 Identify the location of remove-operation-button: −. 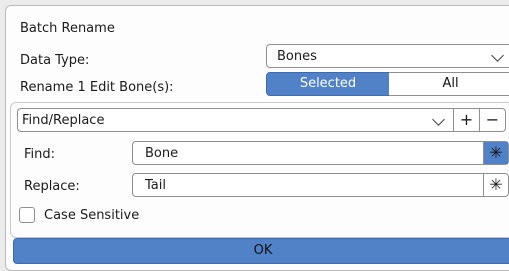
(493, 120).